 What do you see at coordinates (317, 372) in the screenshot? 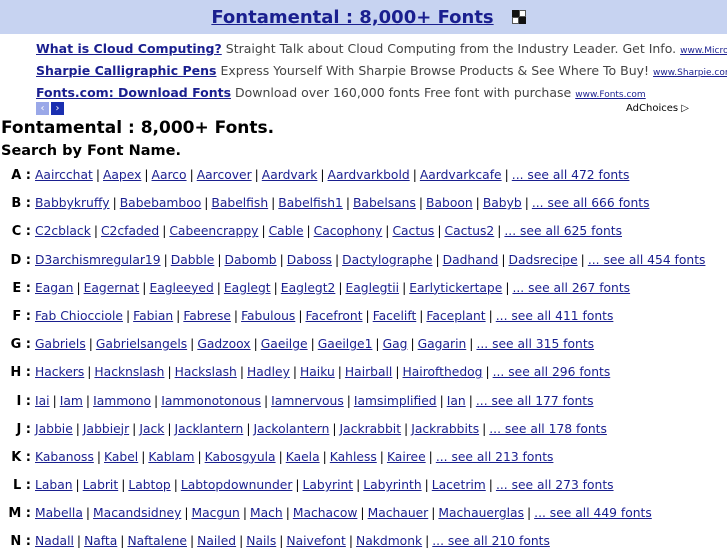
I see `font-link: Haiku` at bounding box center [317, 372].